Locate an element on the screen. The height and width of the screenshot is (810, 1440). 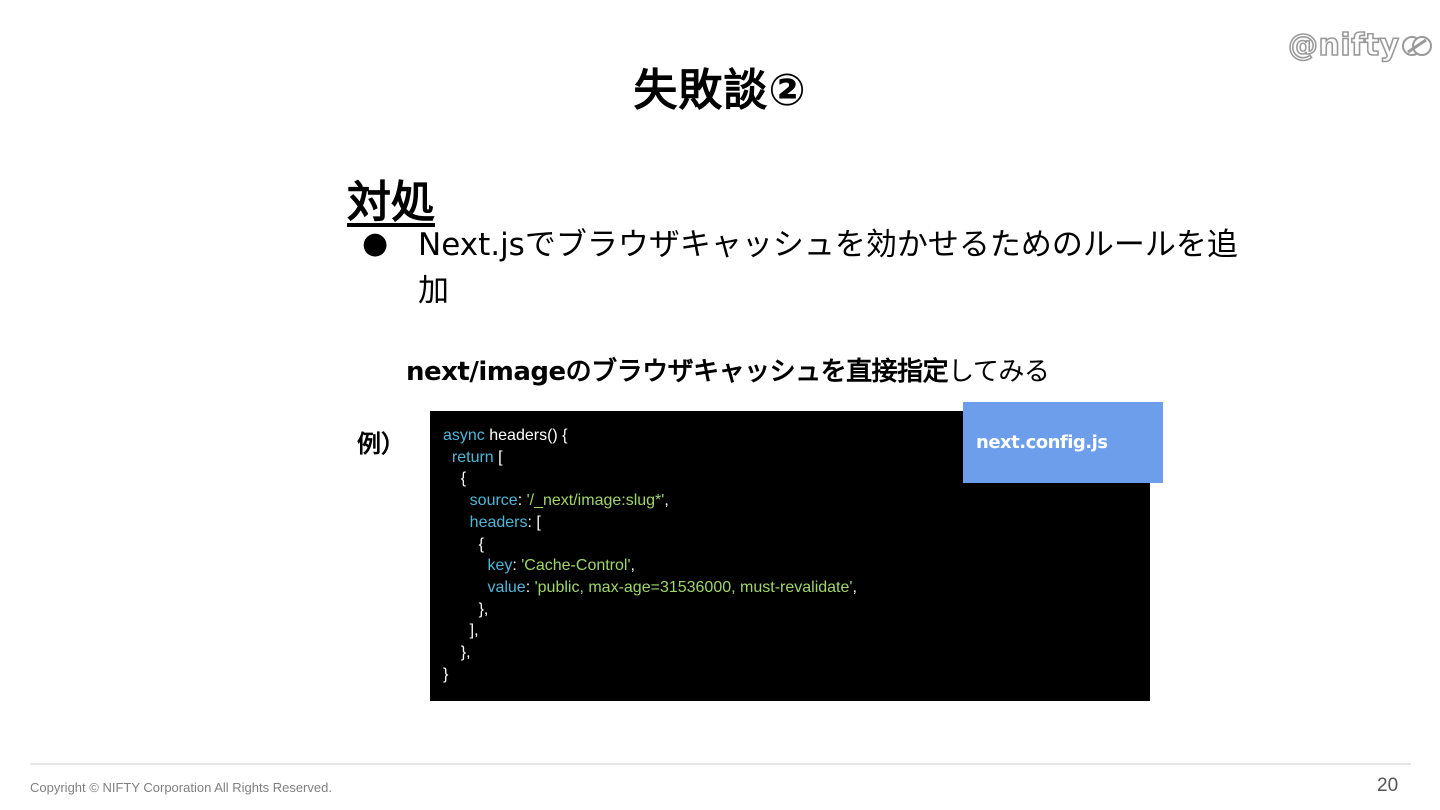
subline-rest: してみる is located at coordinates (999, 372).